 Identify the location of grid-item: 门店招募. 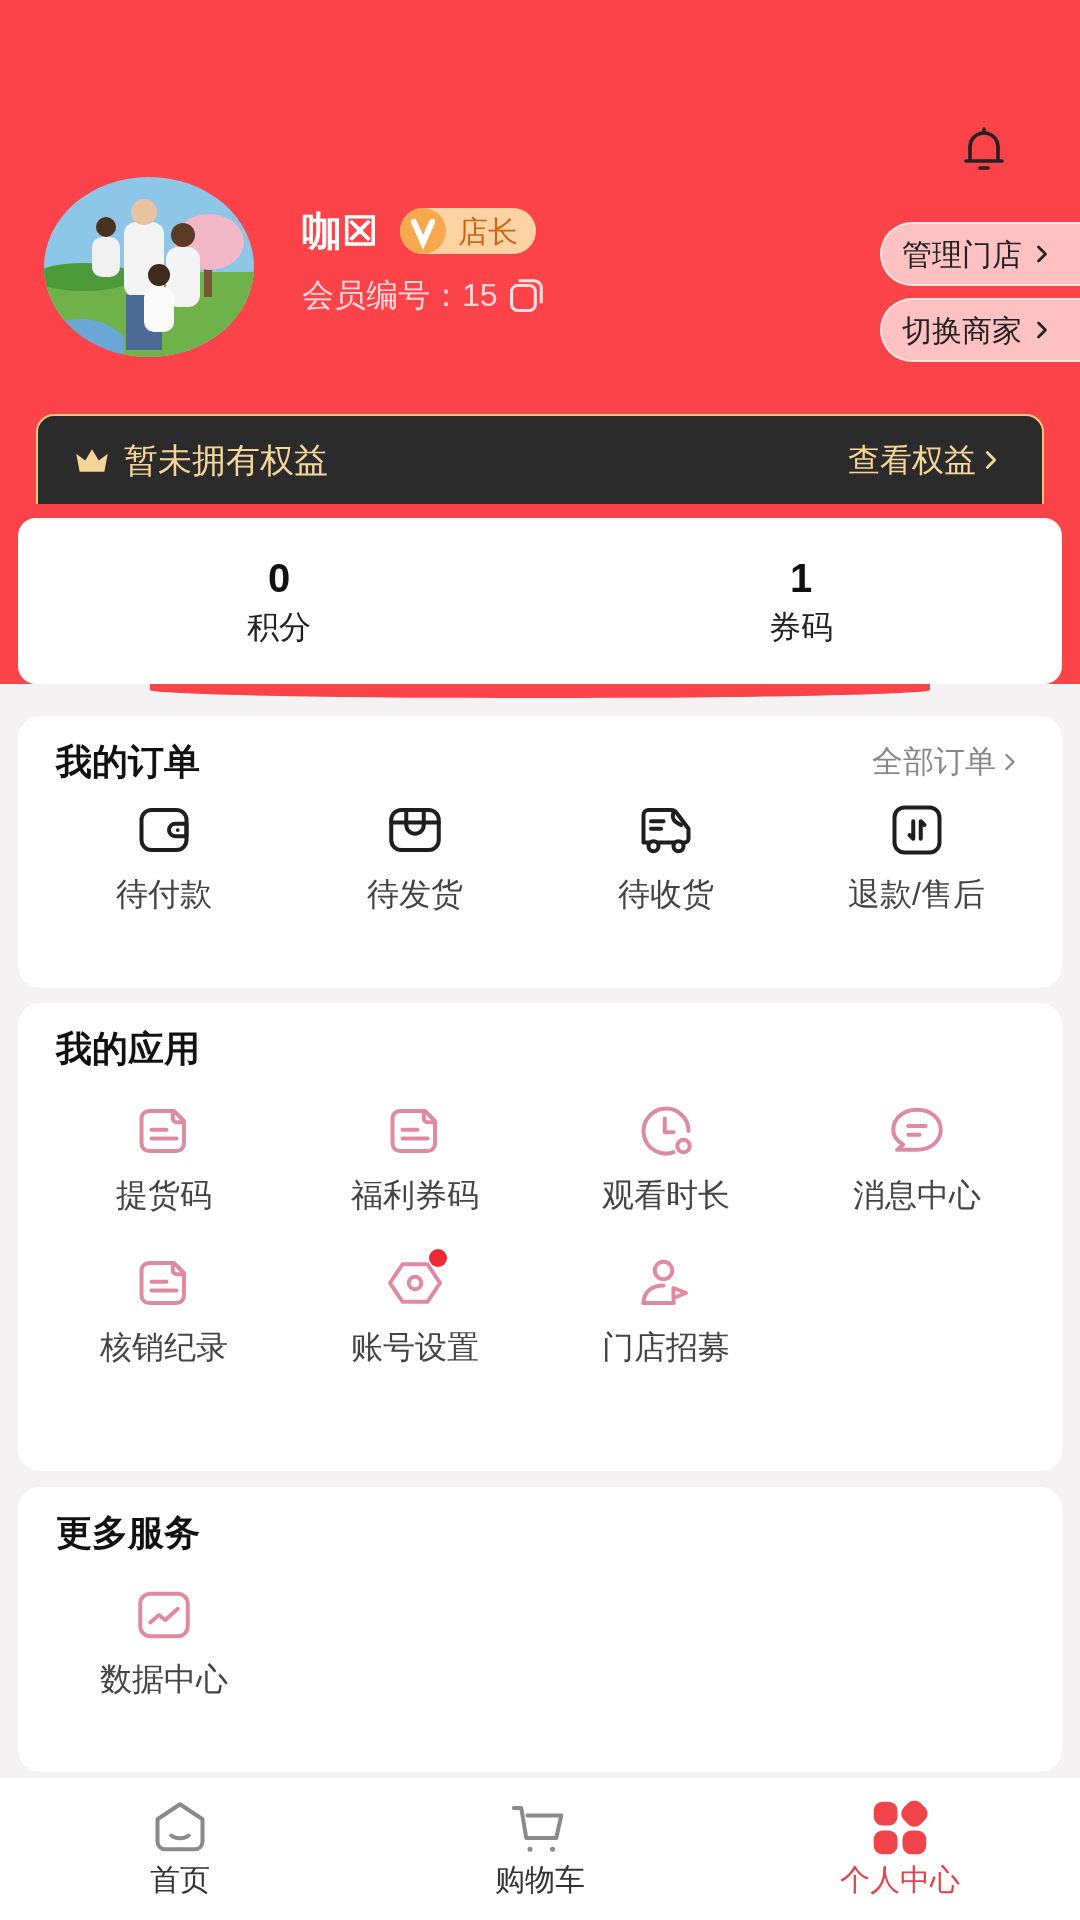
(665, 1310).